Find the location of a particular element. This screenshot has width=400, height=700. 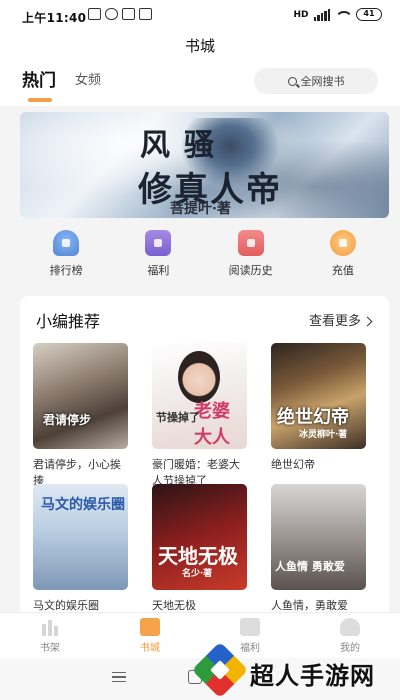

quick-link-history: 阅读历史 is located at coordinates (251, 256).